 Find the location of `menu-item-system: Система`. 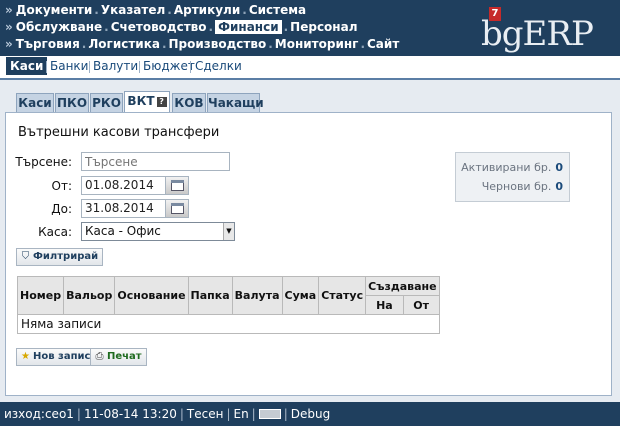

menu-item-system: Система is located at coordinates (277, 10).